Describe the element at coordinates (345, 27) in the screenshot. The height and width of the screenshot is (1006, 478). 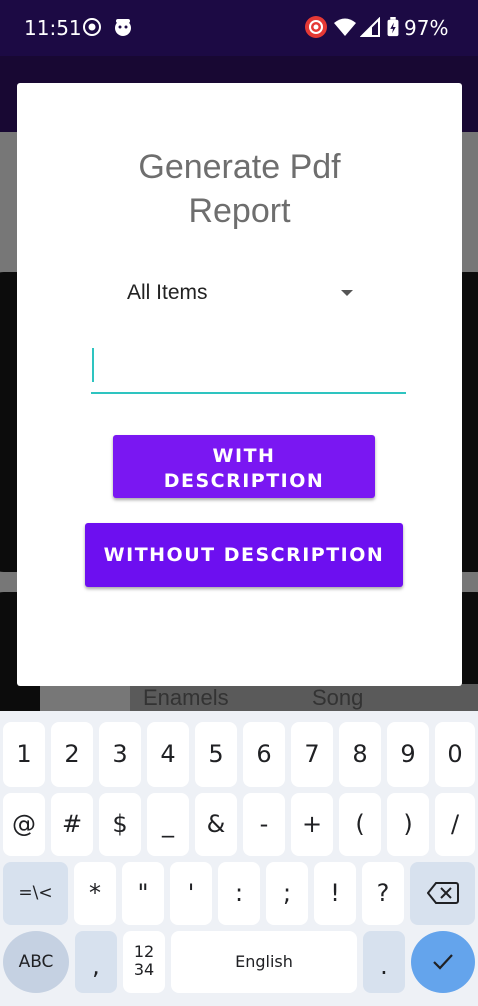
I see `wifi-icon` at that location.